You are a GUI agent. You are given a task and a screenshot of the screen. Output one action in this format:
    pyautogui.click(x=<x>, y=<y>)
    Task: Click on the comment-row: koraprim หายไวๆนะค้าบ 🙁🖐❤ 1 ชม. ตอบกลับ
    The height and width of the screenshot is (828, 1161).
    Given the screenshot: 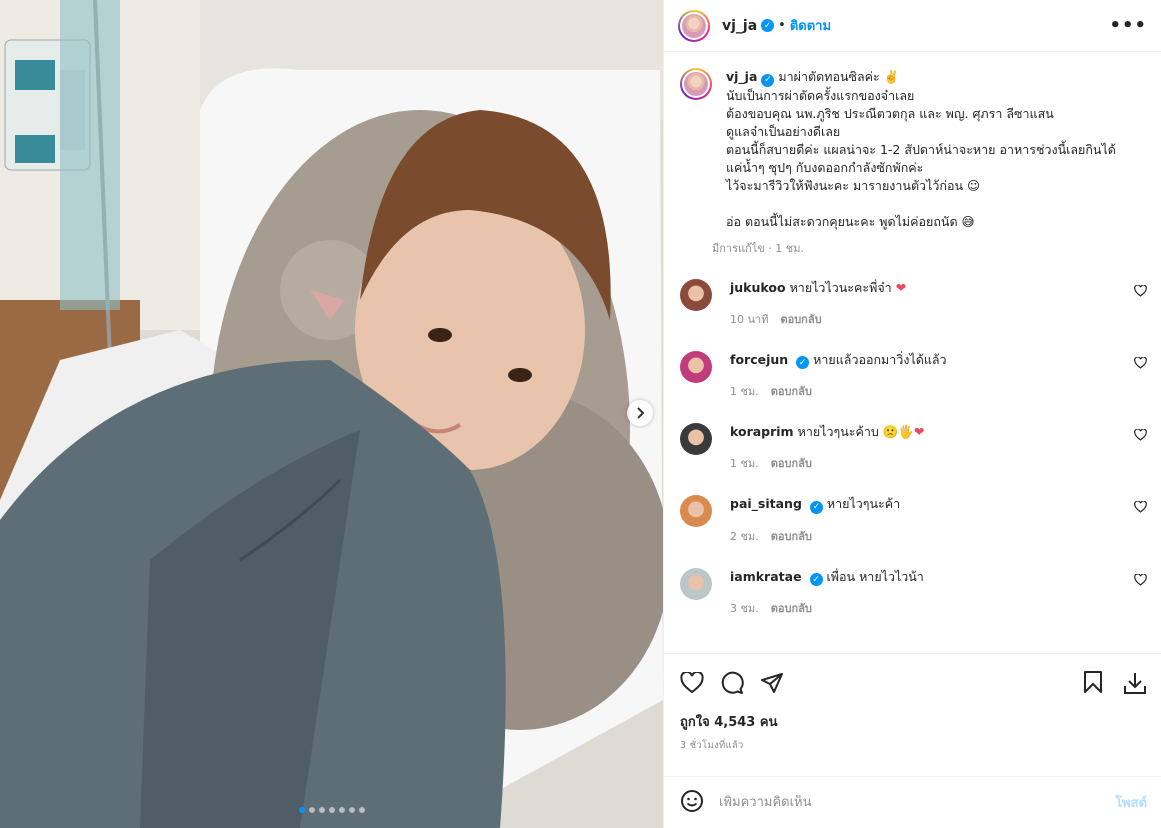 What is the action you would take?
    pyautogui.click(x=913, y=448)
    